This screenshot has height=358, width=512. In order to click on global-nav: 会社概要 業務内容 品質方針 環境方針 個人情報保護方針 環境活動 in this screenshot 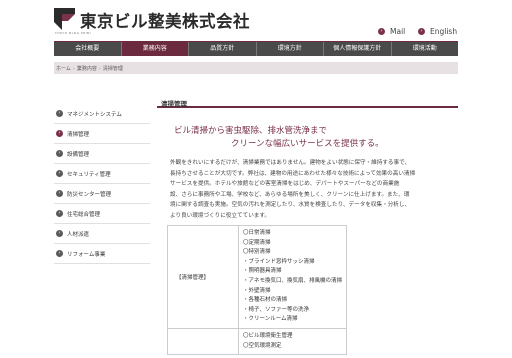, I will do `click(256, 49)`.